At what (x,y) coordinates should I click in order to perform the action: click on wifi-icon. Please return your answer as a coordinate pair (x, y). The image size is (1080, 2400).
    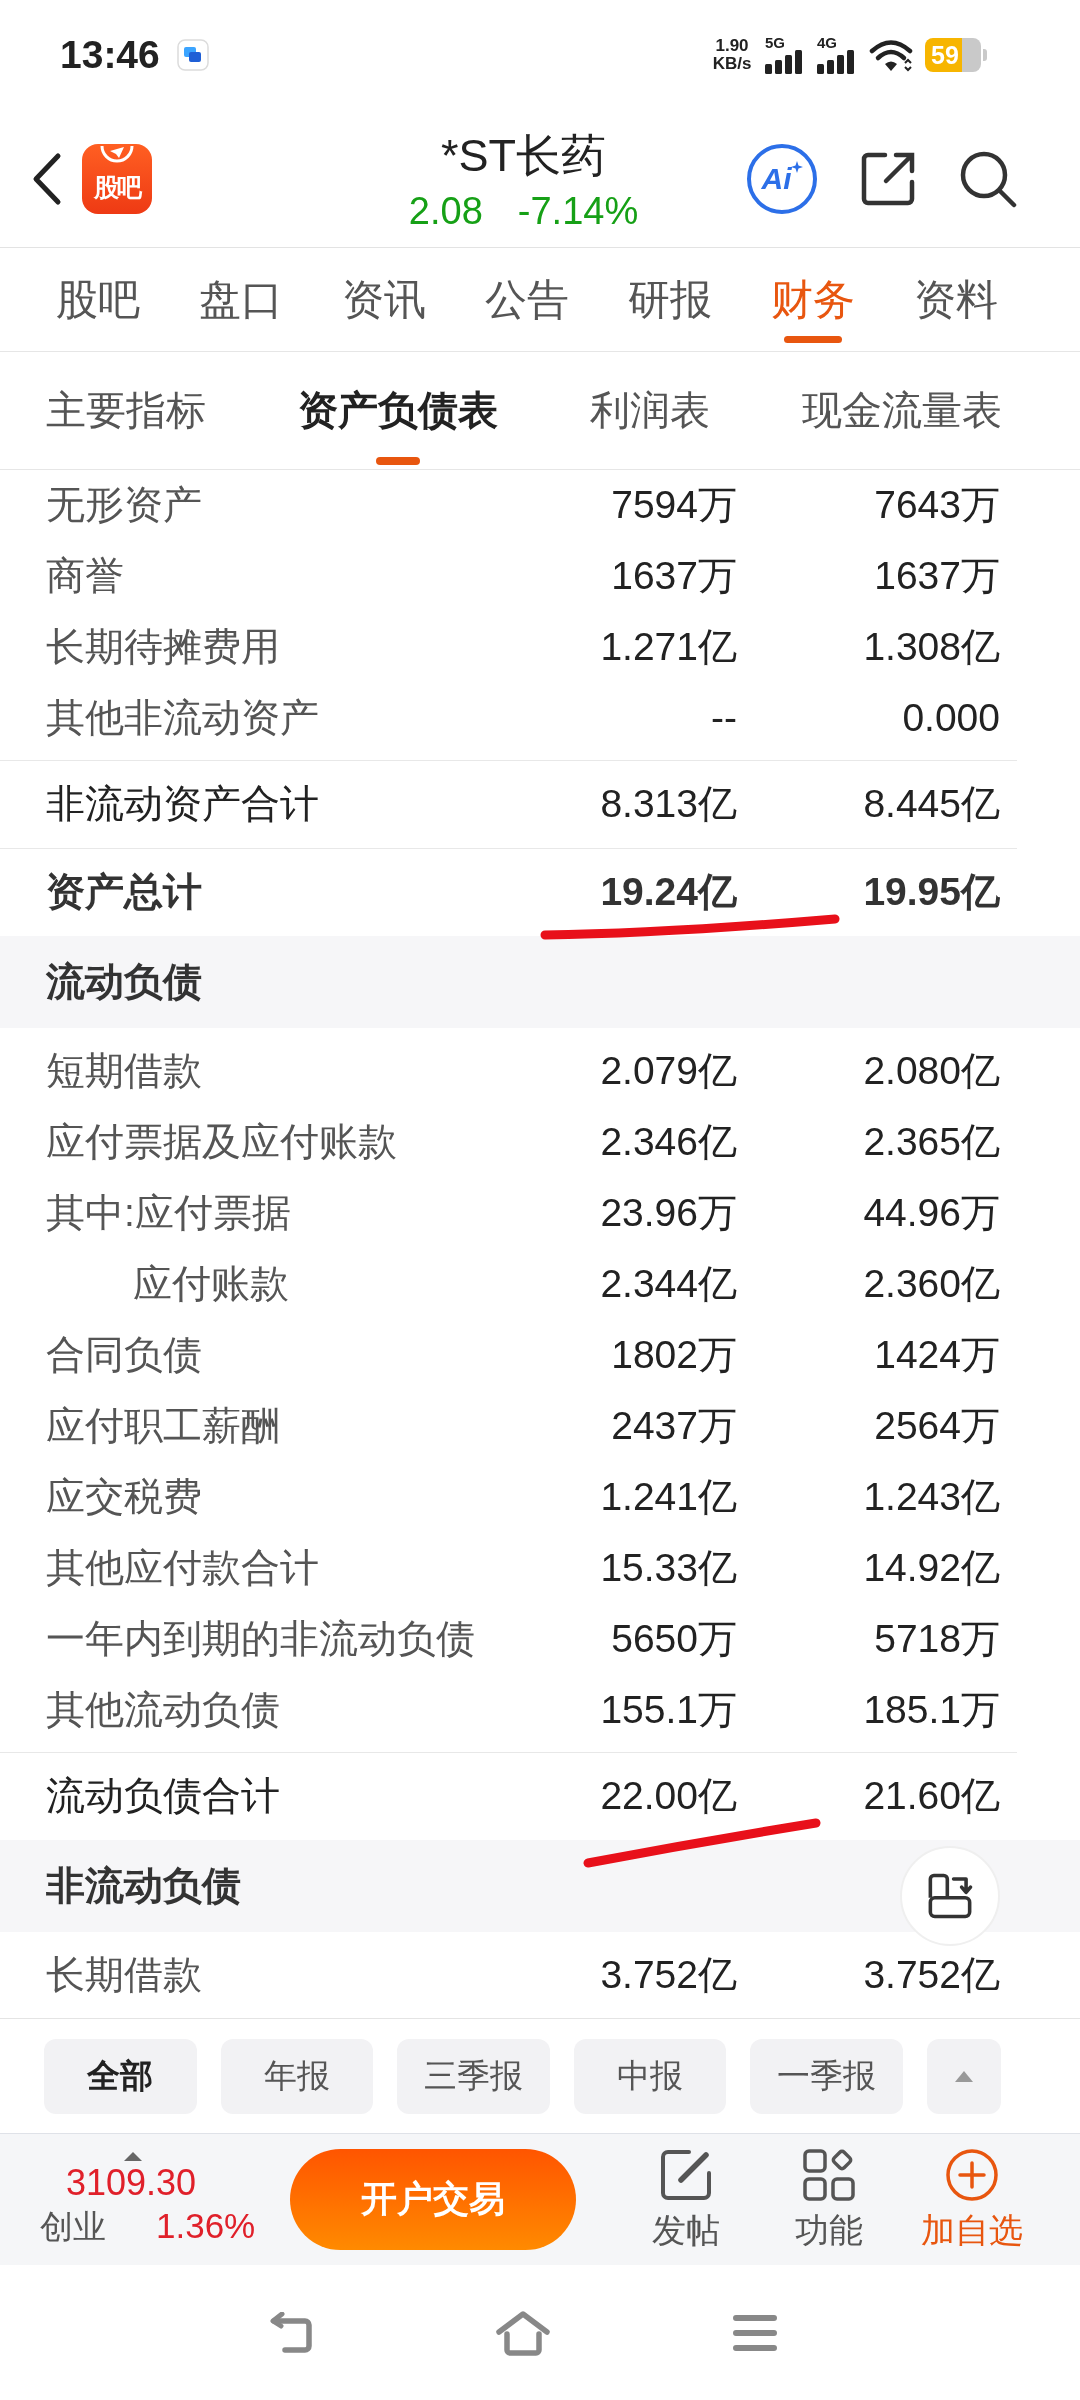
    Looking at the image, I should click on (891, 55).